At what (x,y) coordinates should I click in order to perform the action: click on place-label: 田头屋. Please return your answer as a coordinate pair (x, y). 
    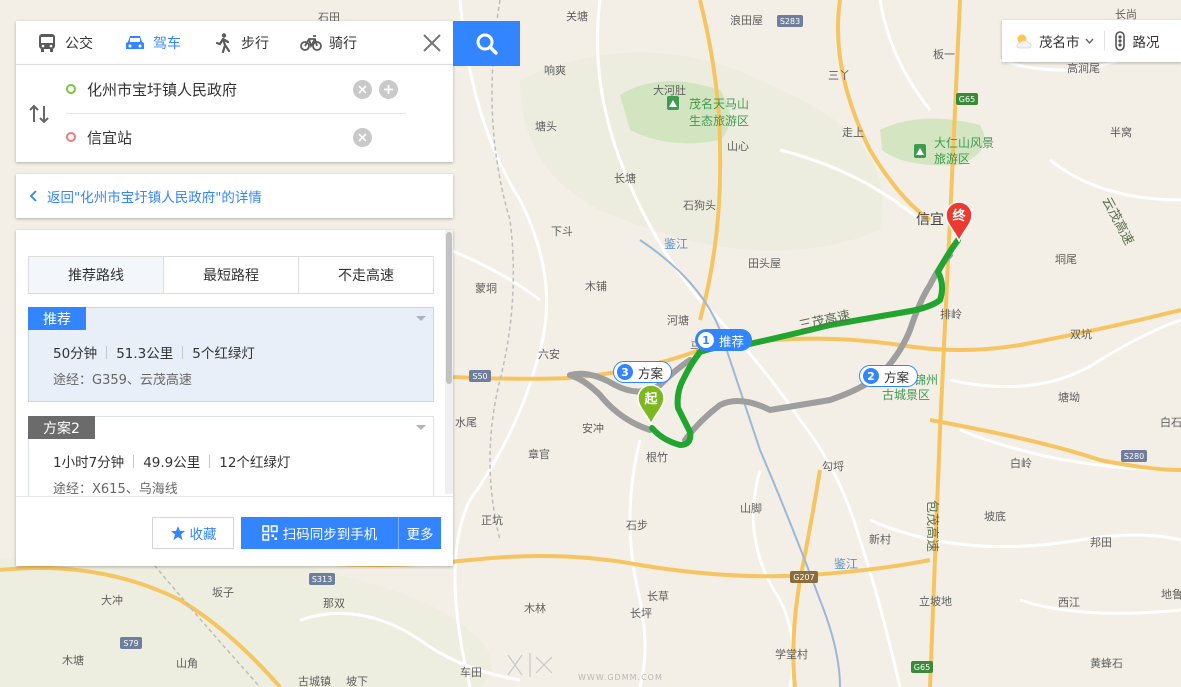
    Looking at the image, I should click on (764, 263).